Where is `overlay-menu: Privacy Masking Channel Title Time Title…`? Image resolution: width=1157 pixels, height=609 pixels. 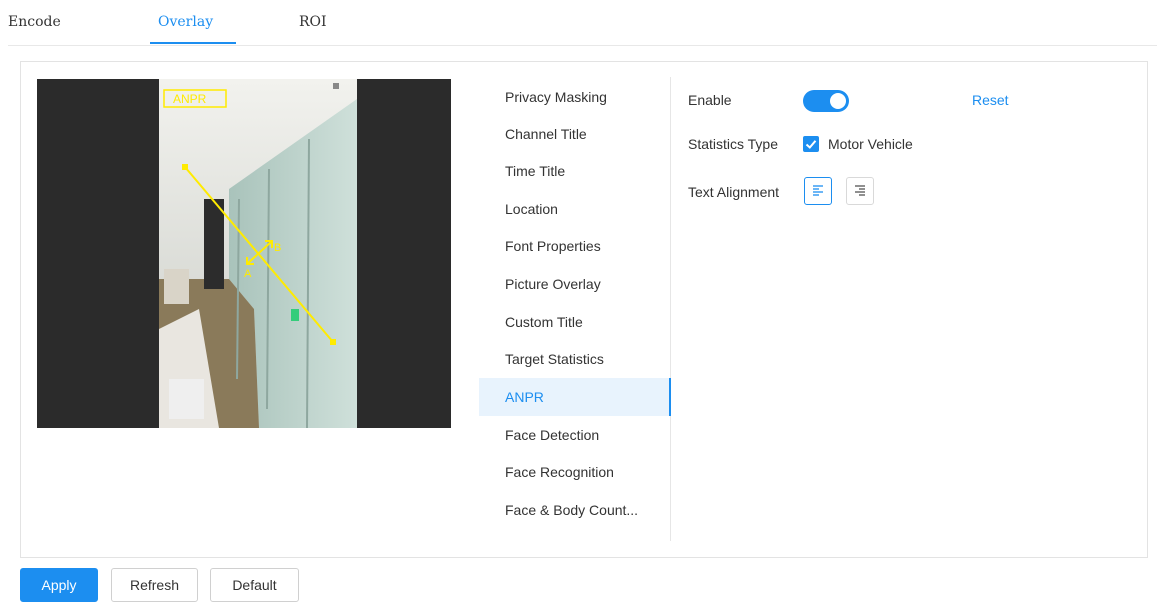 overlay-menu: Privacy Masking Channel Title Time Title… is located at coordinates (575, 309).